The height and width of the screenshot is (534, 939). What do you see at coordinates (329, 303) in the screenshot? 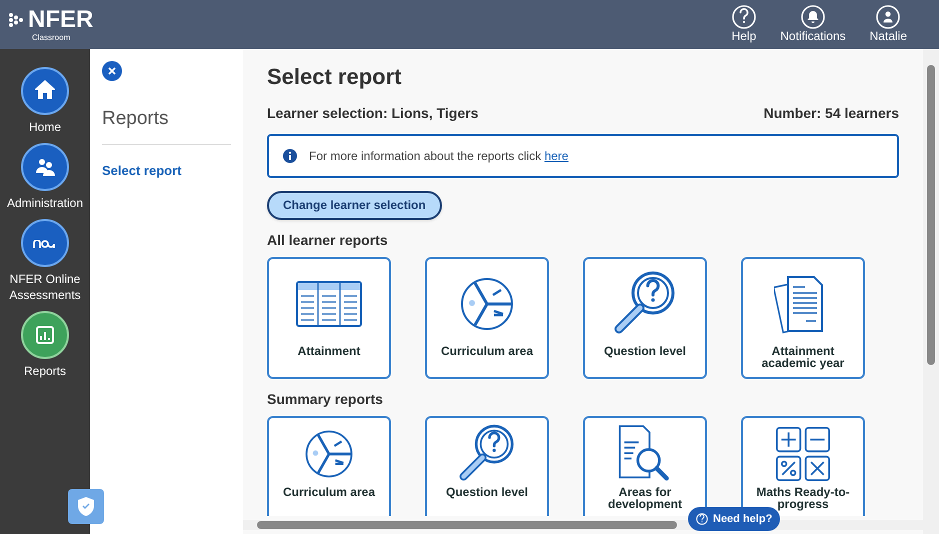
I see `table-icon` at bounding box center [329, 303].